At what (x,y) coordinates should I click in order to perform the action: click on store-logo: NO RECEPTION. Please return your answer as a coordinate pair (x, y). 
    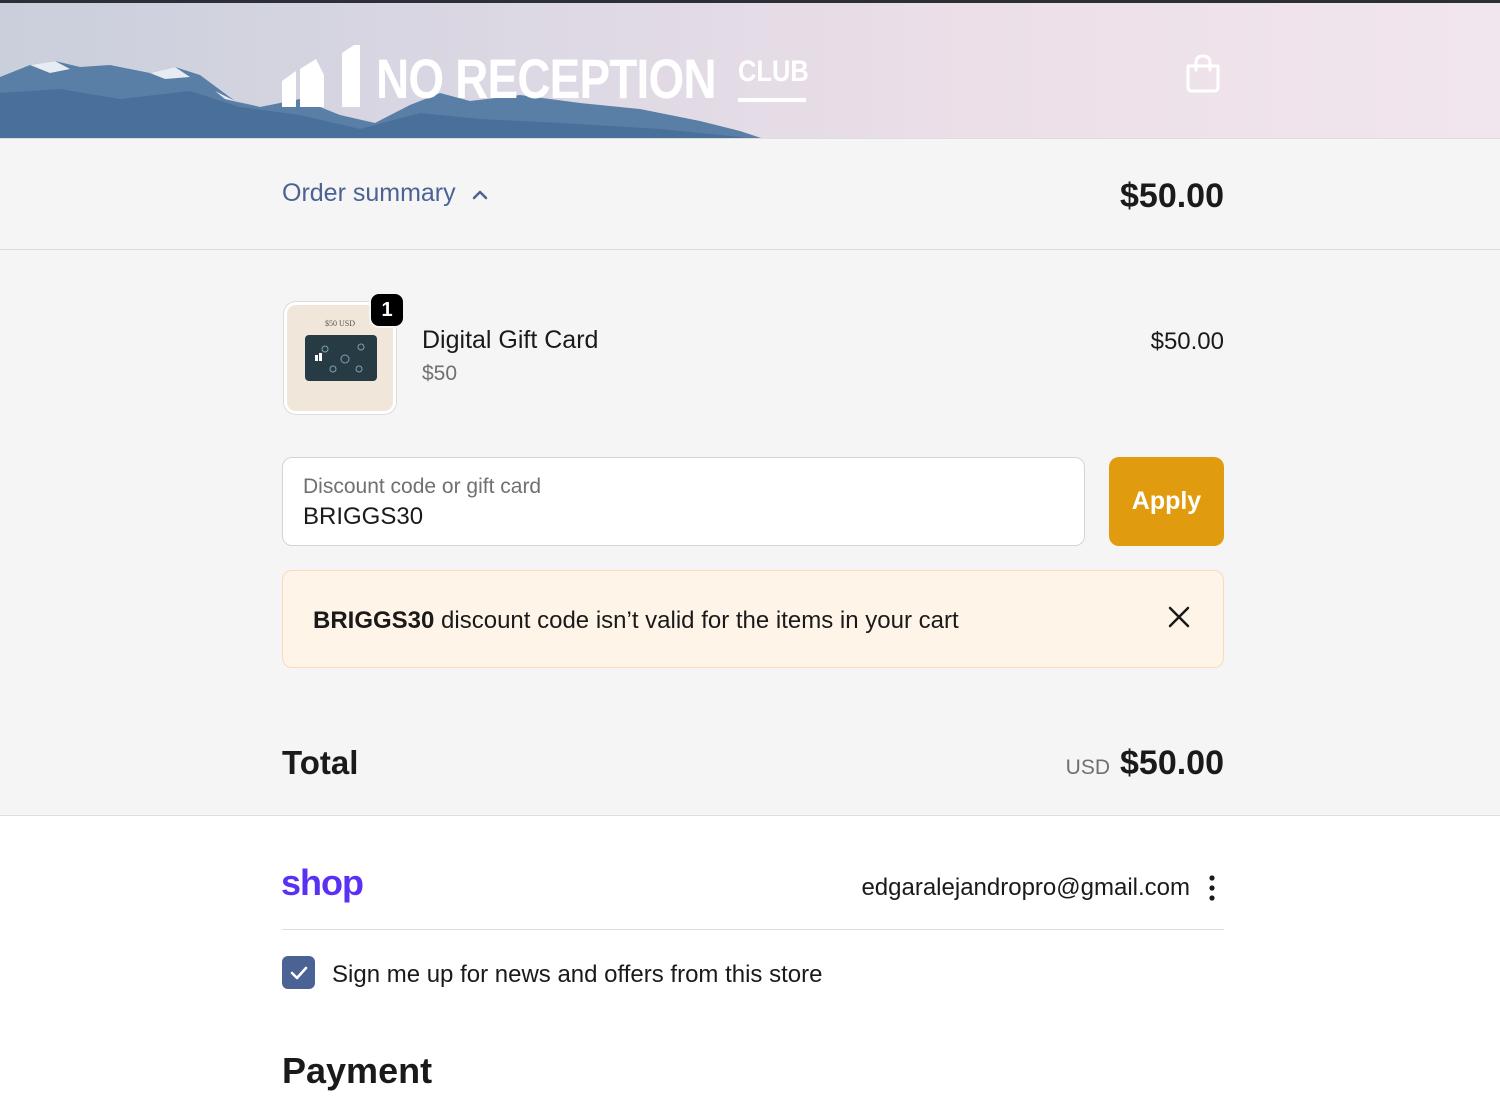
    Looking at the image, I should click on (536, 75).